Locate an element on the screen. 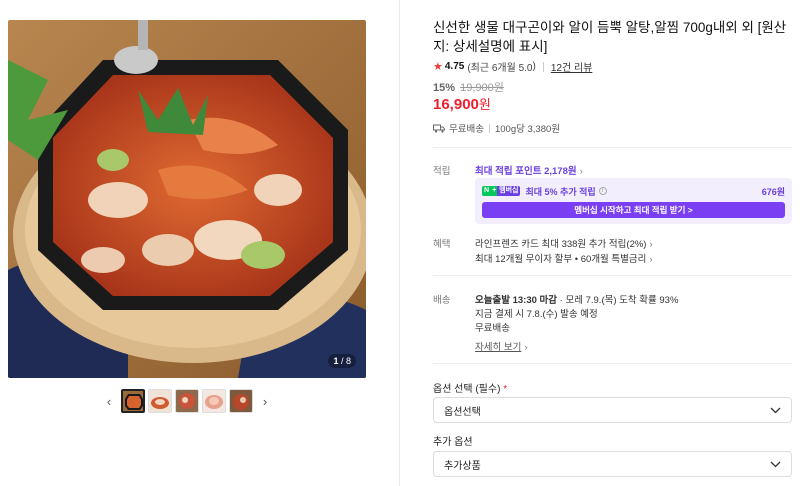 This screenshot has width=800, height=486. image-counter: 1 / 8 is located at coordinates (342, 361).